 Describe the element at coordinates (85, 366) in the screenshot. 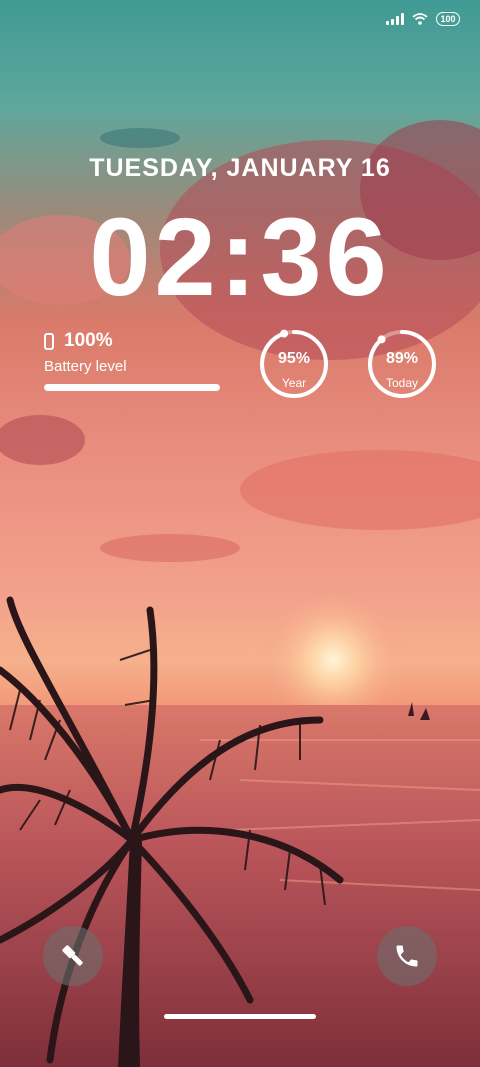

I see `battery-label: Battery level` at that location.